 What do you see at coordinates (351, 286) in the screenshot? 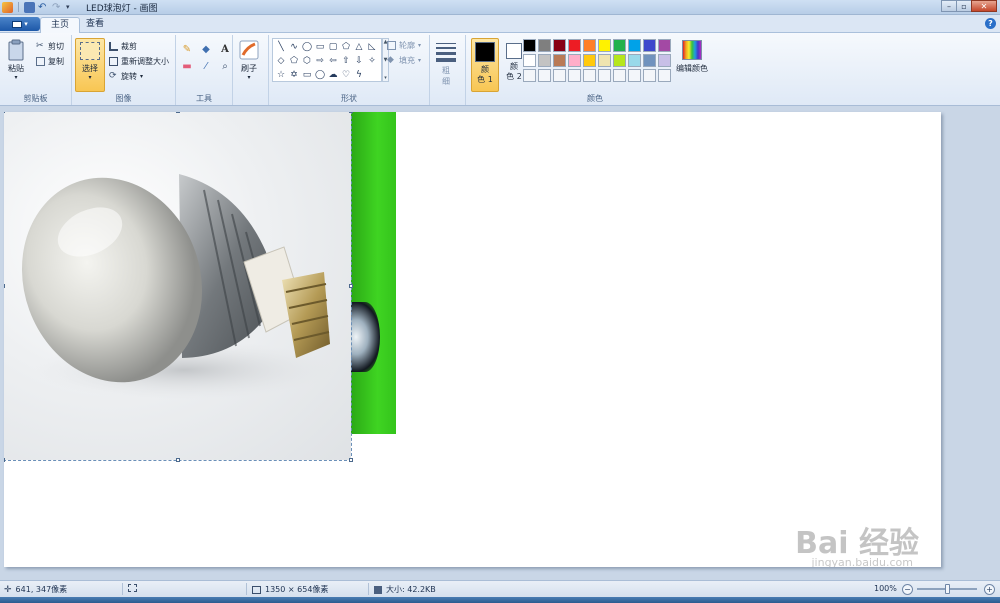
I see `resize-handle-e` at bounding box center [351, 286].